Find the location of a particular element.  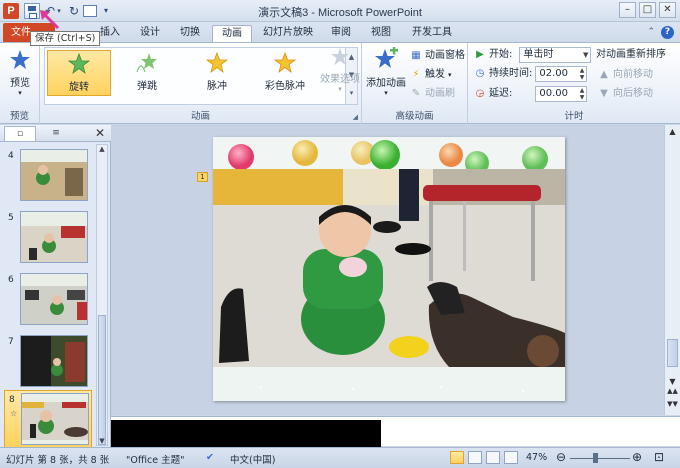

animation-order-tag: 1 is located at coordinates (202, 177).